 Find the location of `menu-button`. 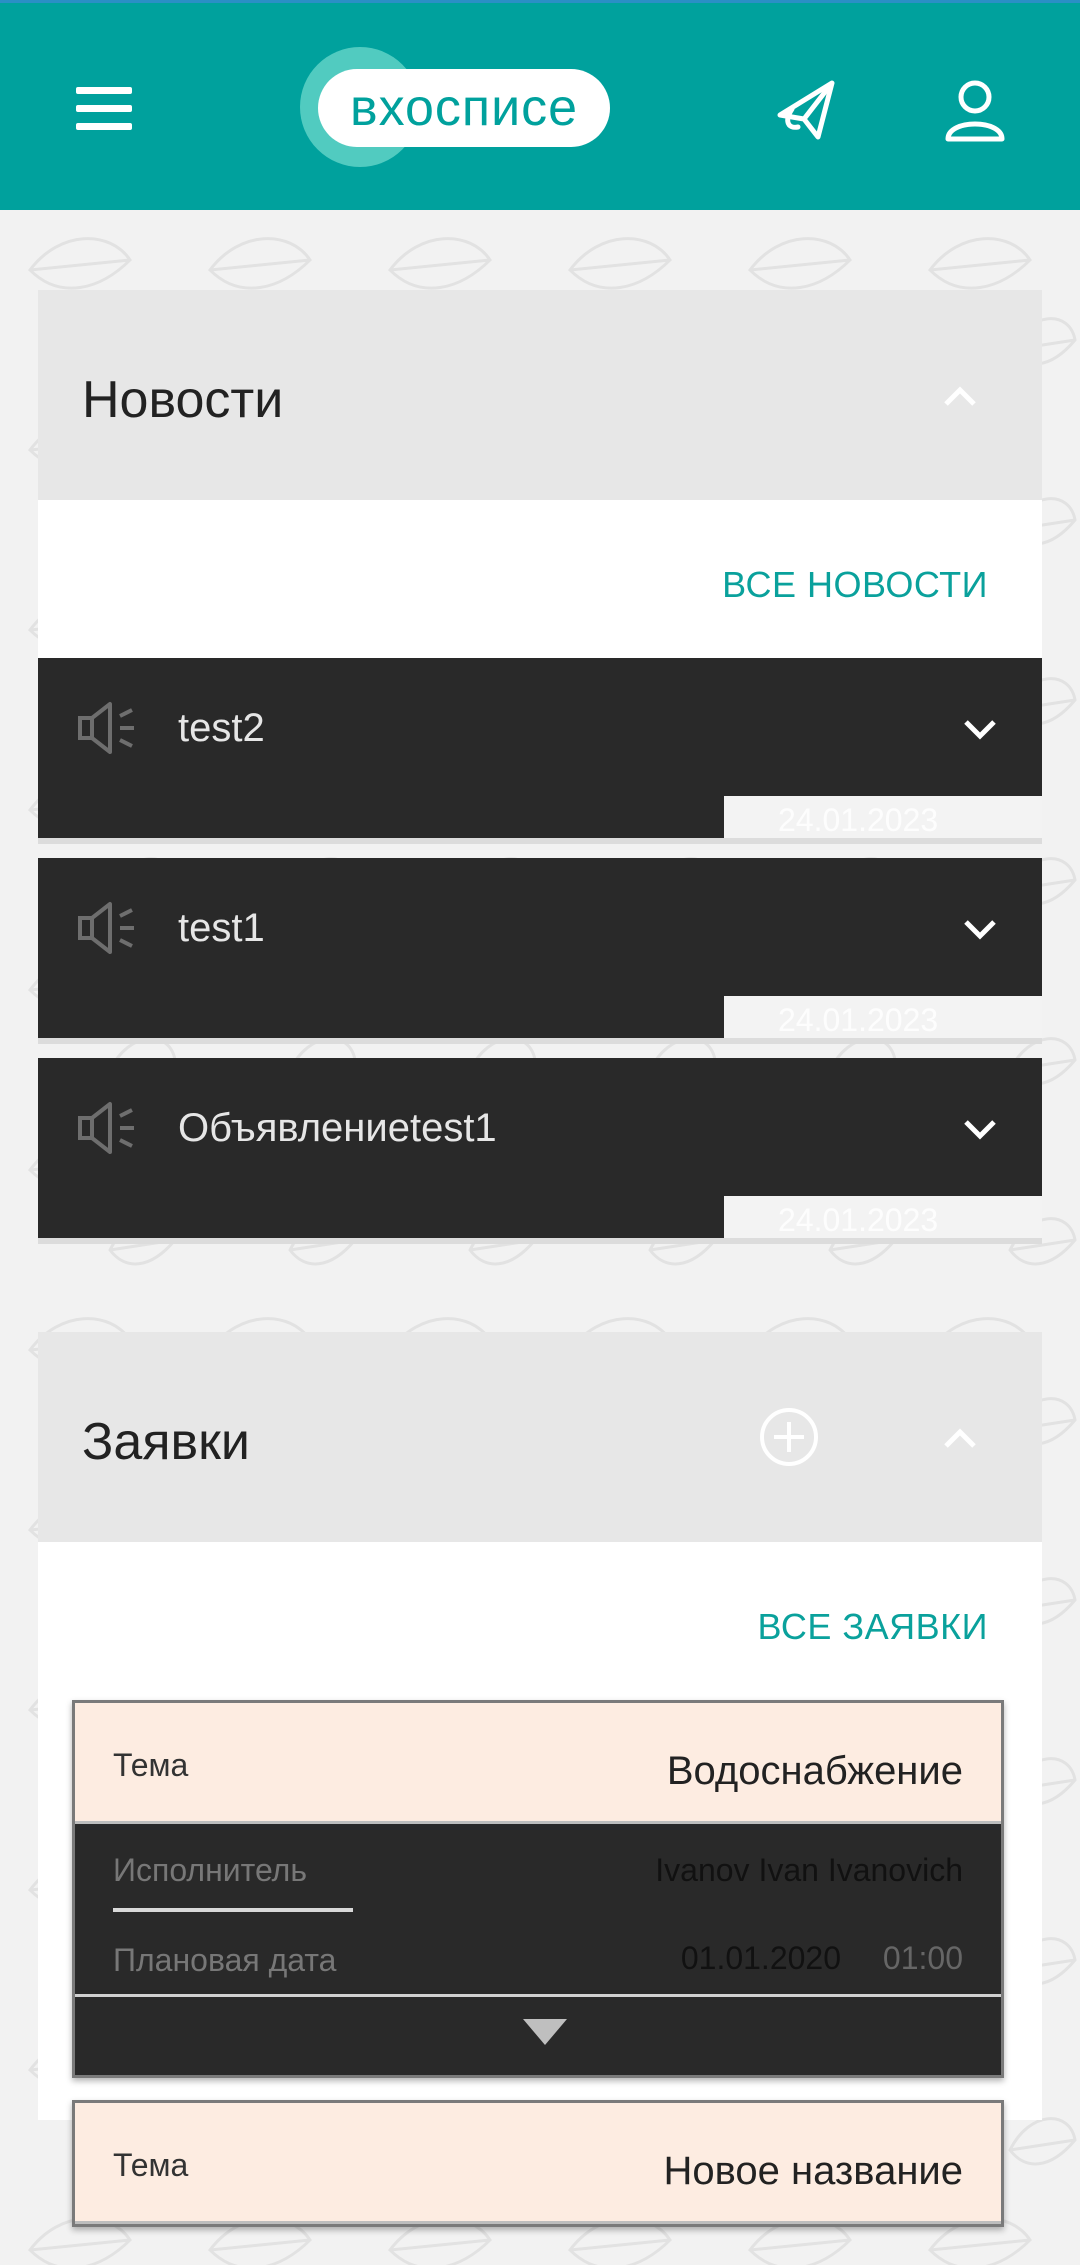

menu-button is located at coordinates (104, 109).